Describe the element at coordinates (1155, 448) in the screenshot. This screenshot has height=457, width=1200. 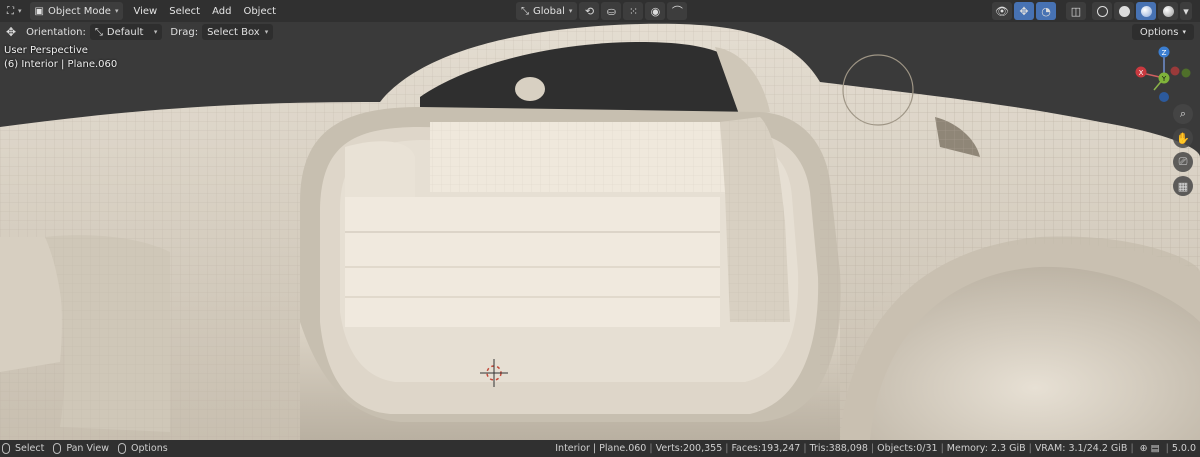
I see `extensions-icon: ▤` at that location.